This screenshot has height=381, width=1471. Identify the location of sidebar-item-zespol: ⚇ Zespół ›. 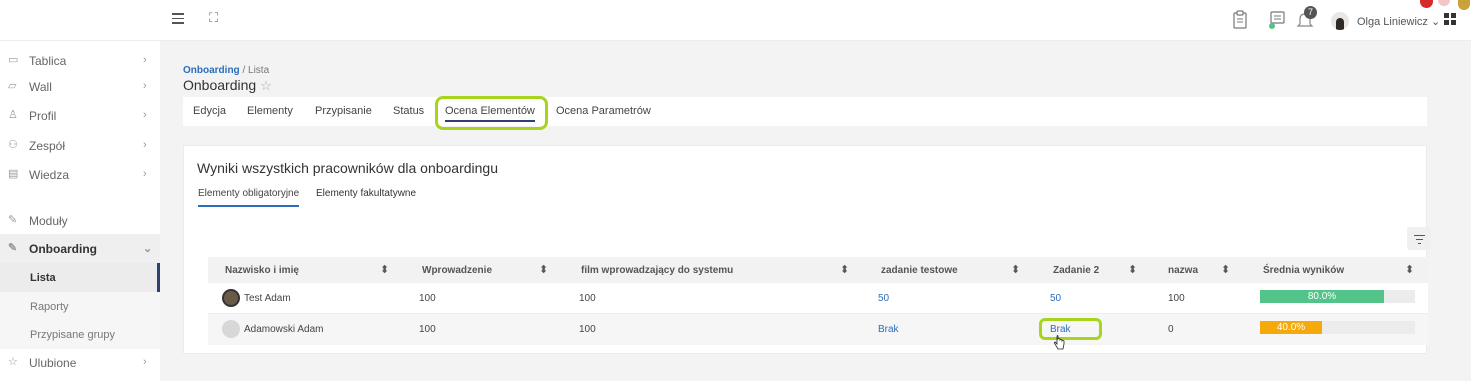
(80, 145).